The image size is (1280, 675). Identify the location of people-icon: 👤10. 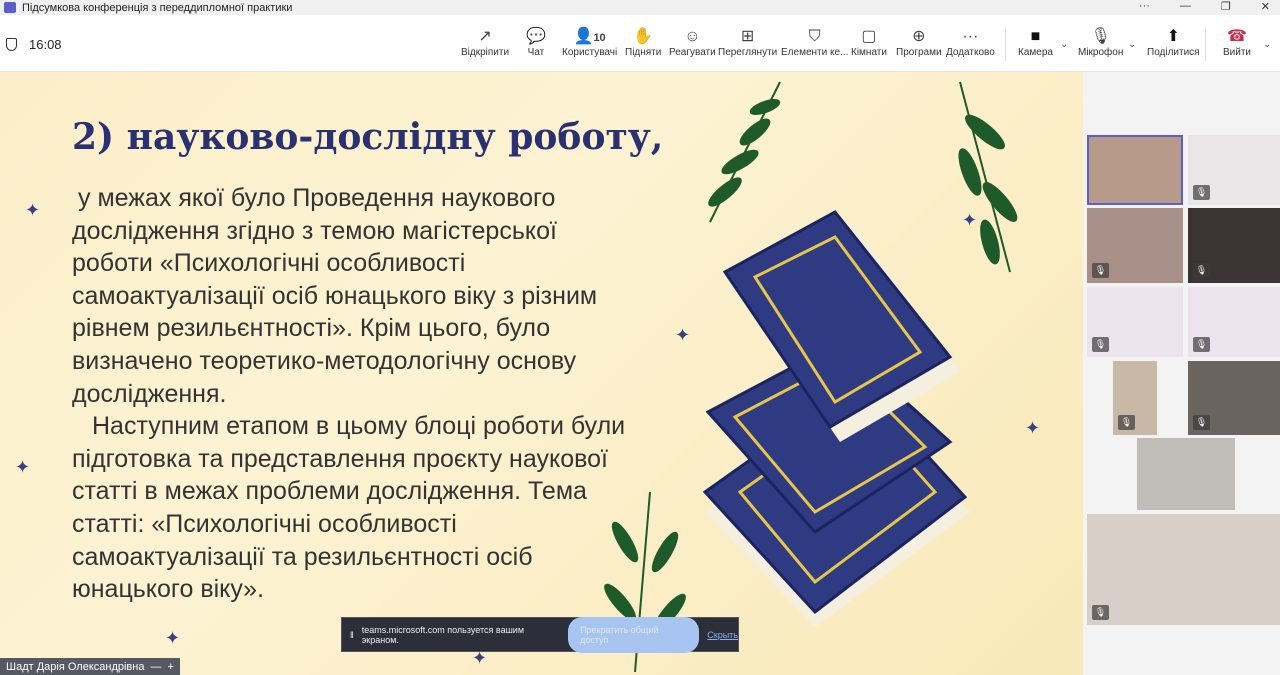
(589, 36).